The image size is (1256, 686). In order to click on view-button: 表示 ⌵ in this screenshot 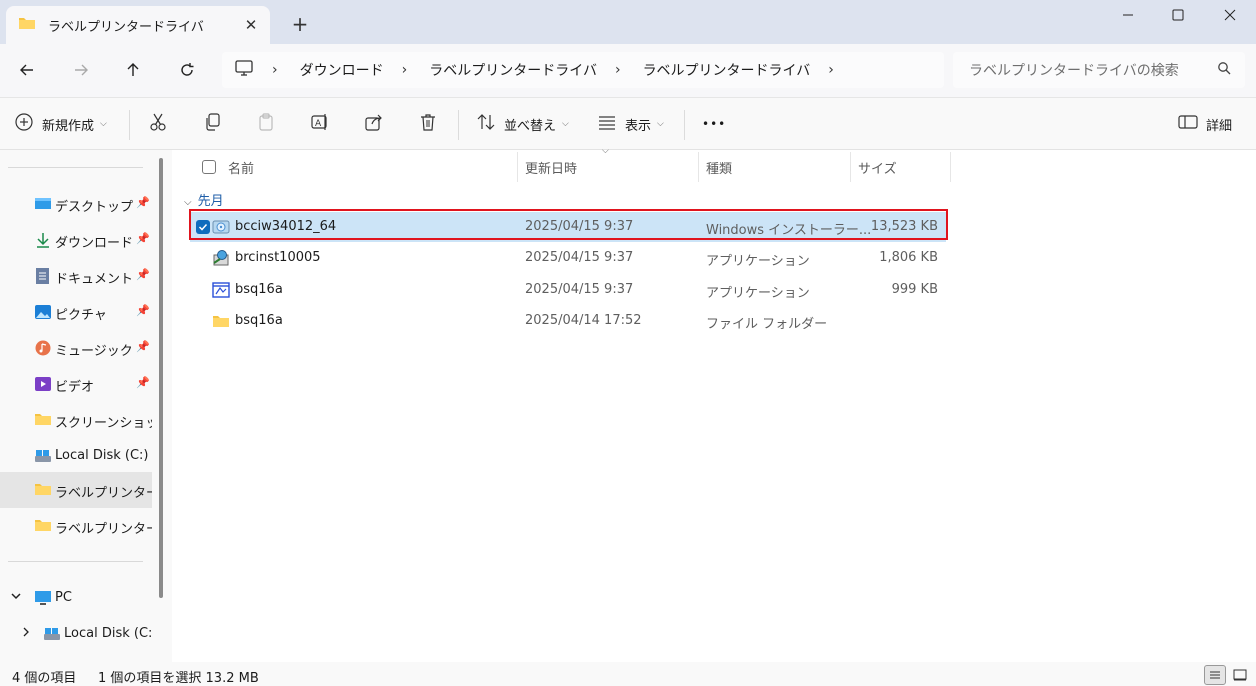, I will do `click(630, 124)`.